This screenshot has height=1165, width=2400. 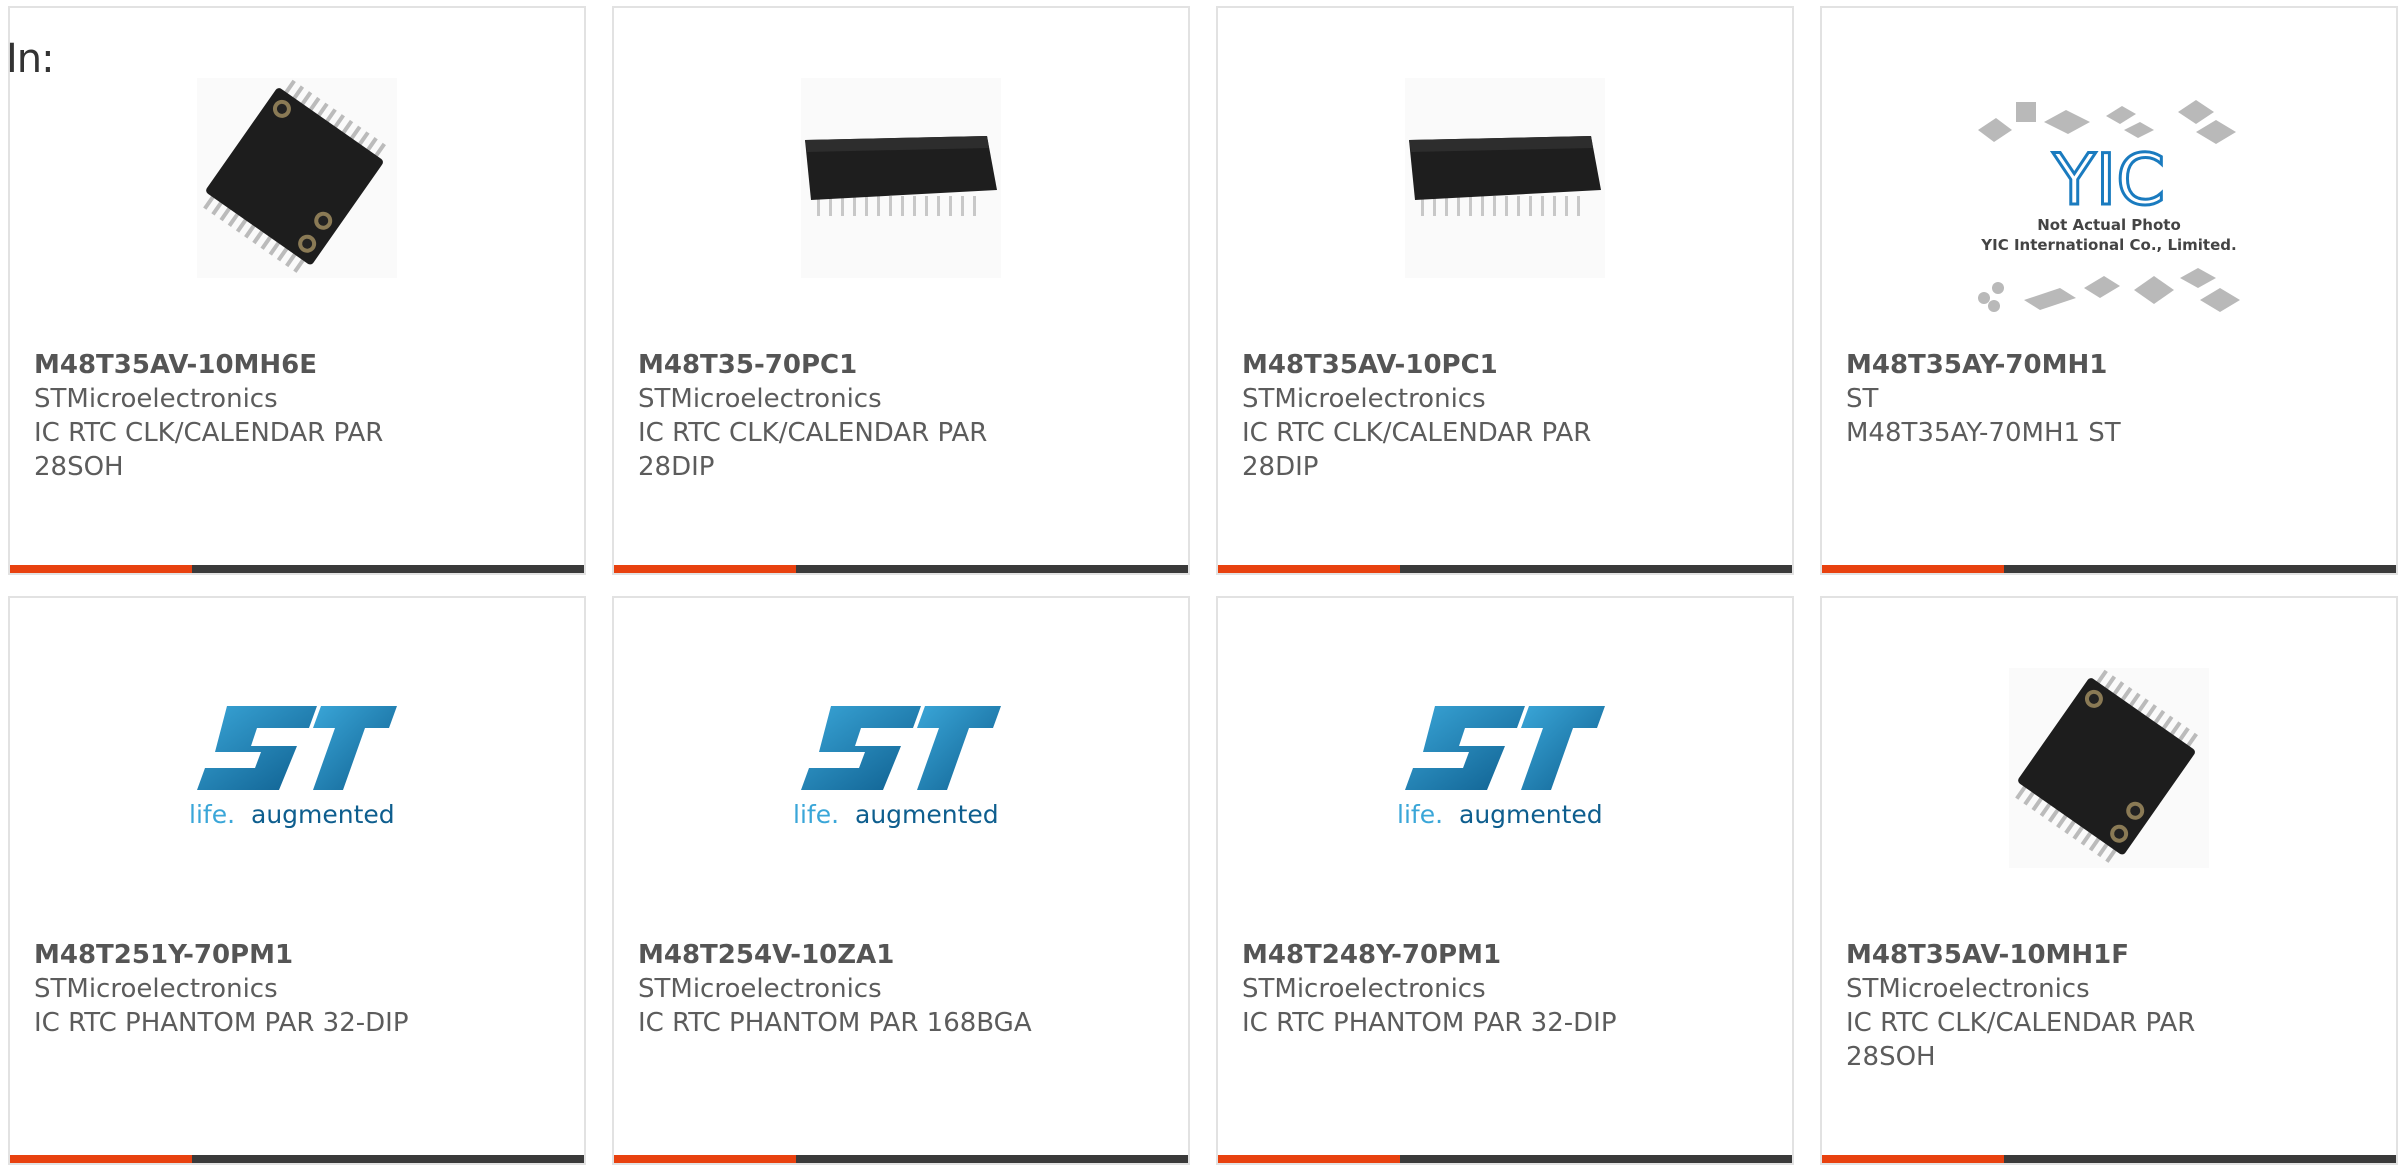 I want to click on description: IC RTC PHANTOM PAR 168BGA, so click(x=835, y=1023).